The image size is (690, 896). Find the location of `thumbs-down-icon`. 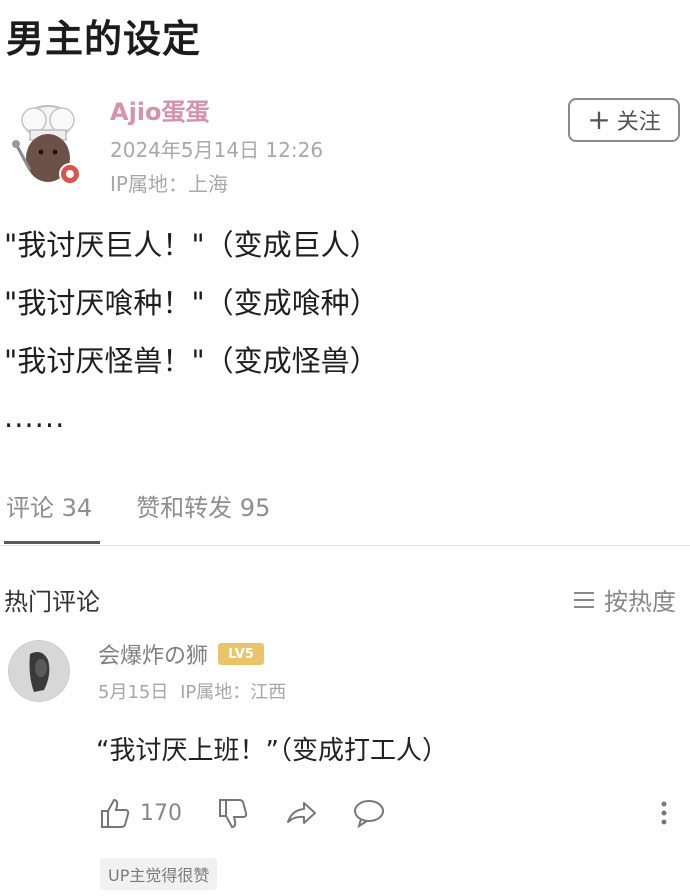

thumbs-down-icon is located at coordinates (233, 814).